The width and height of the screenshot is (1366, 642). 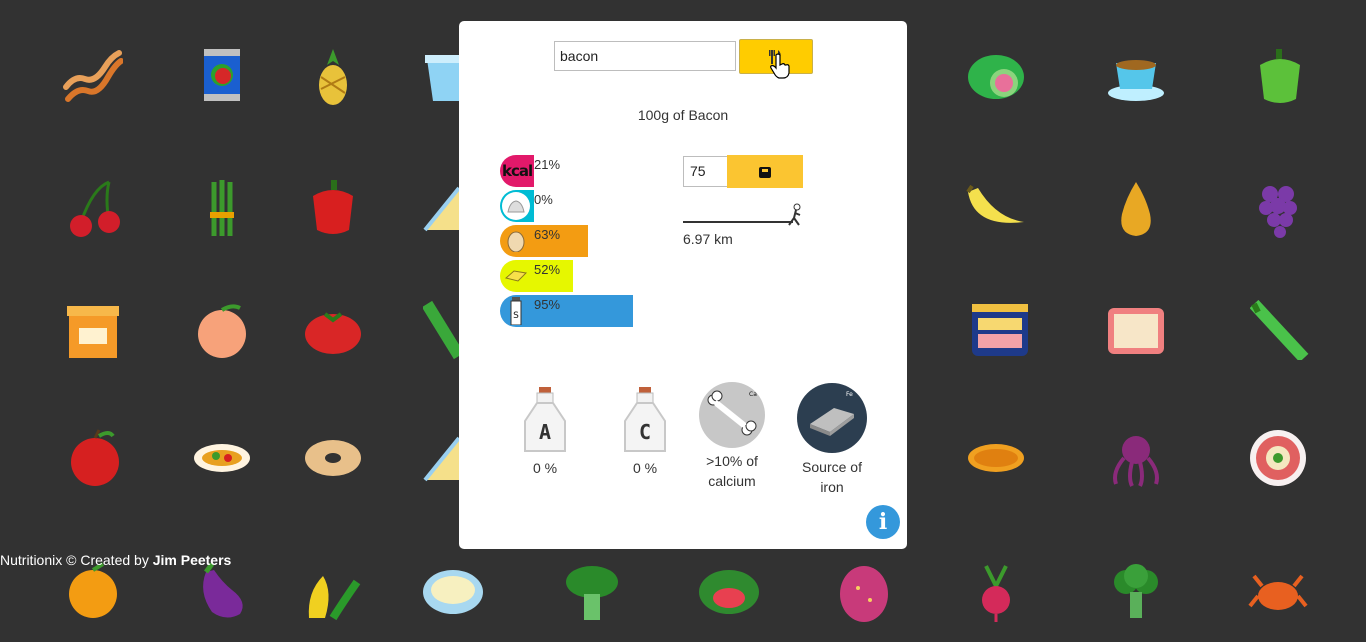 I want to click on orange-icon, so click(x=93, y=592).